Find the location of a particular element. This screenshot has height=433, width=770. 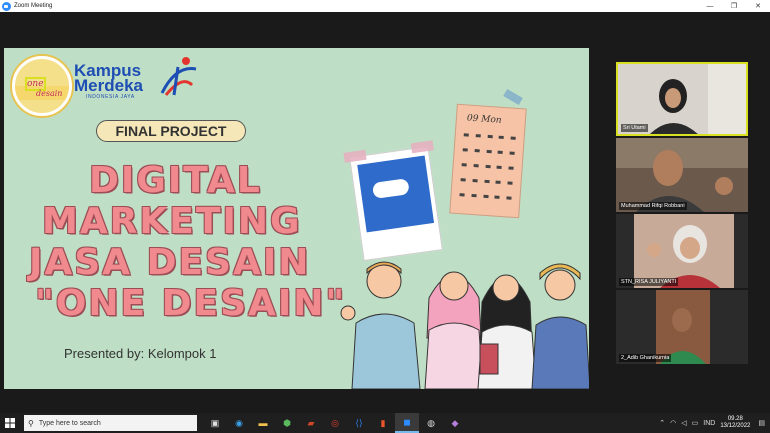

start-button is located at coordinates (10, 423).